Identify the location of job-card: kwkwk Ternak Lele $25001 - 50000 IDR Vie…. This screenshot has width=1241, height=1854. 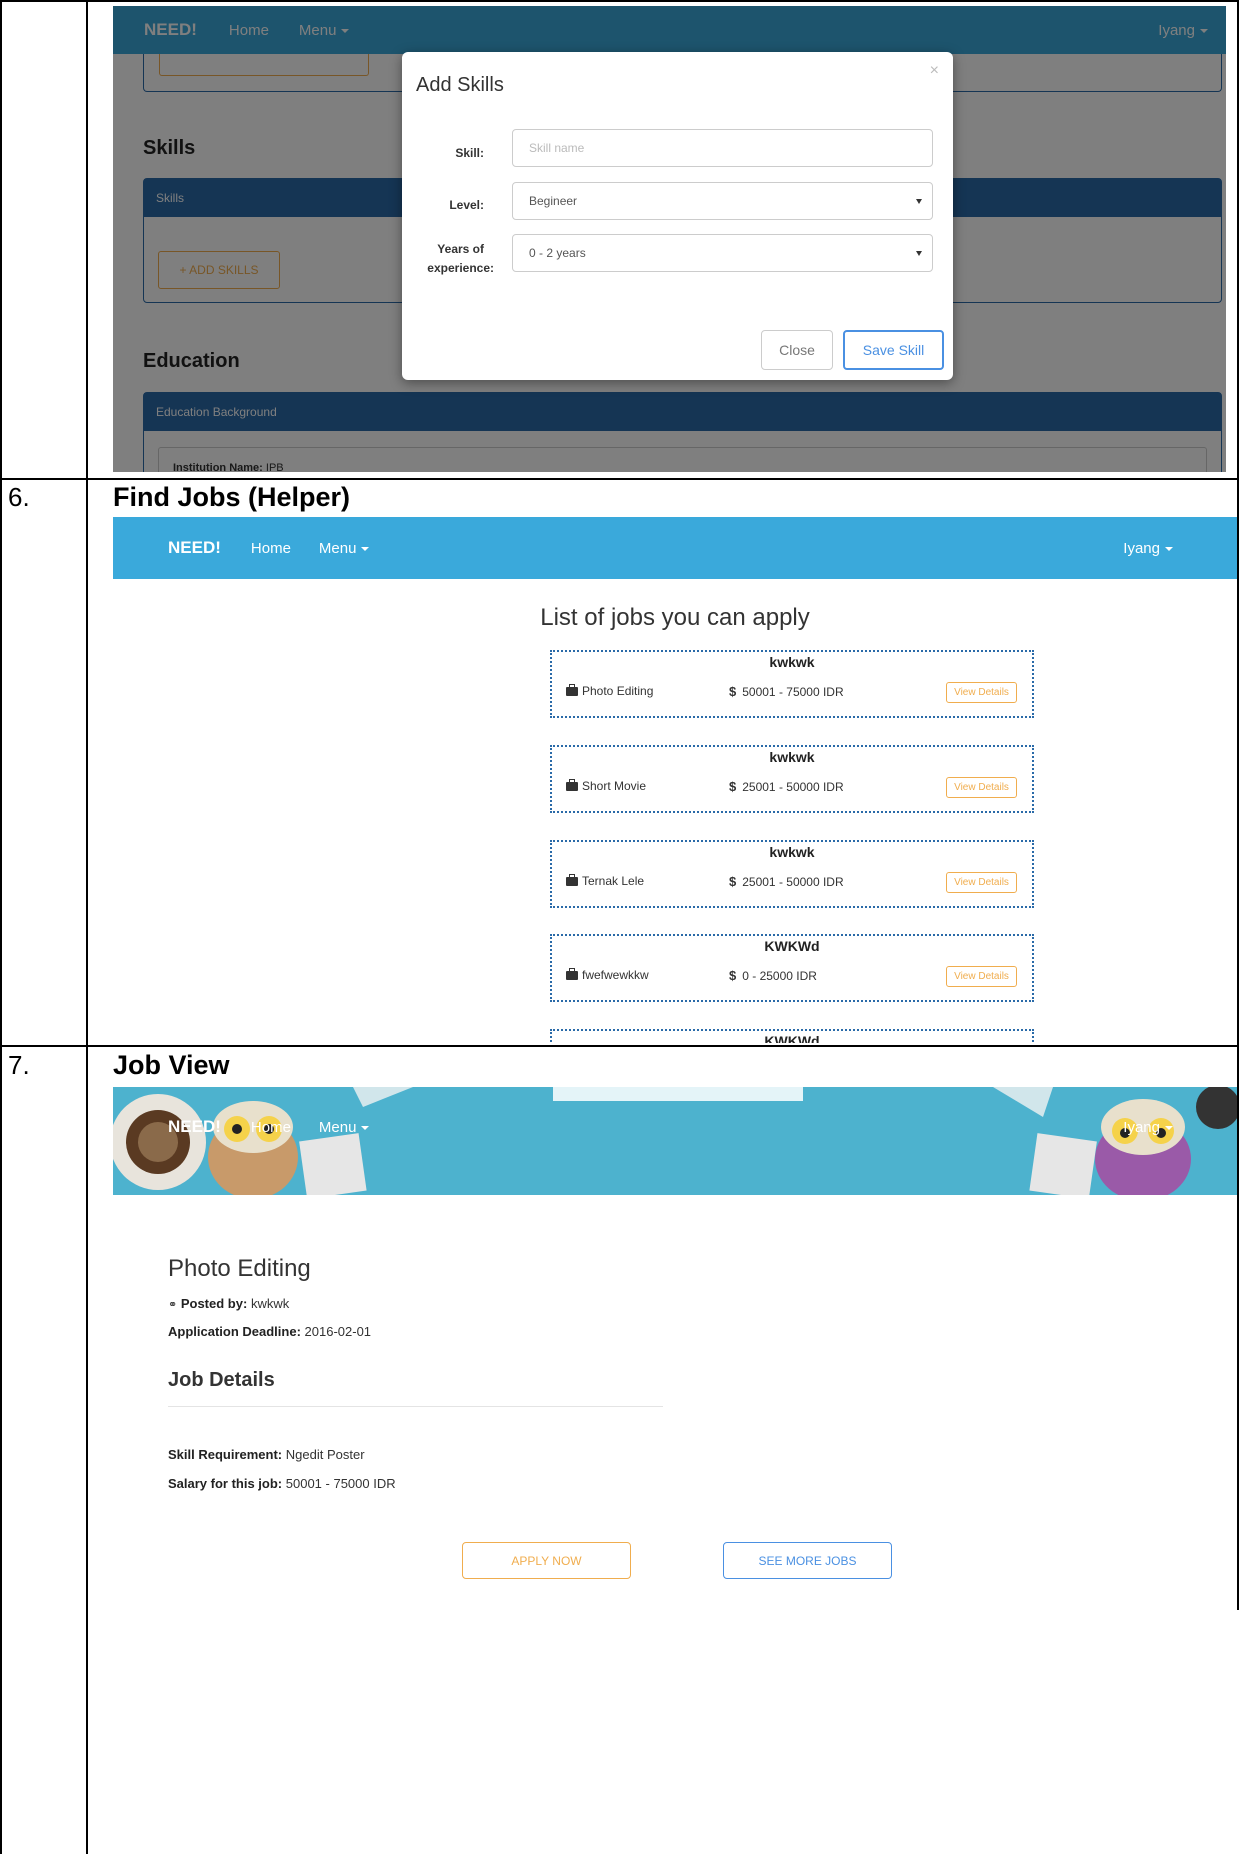
(792, 874).